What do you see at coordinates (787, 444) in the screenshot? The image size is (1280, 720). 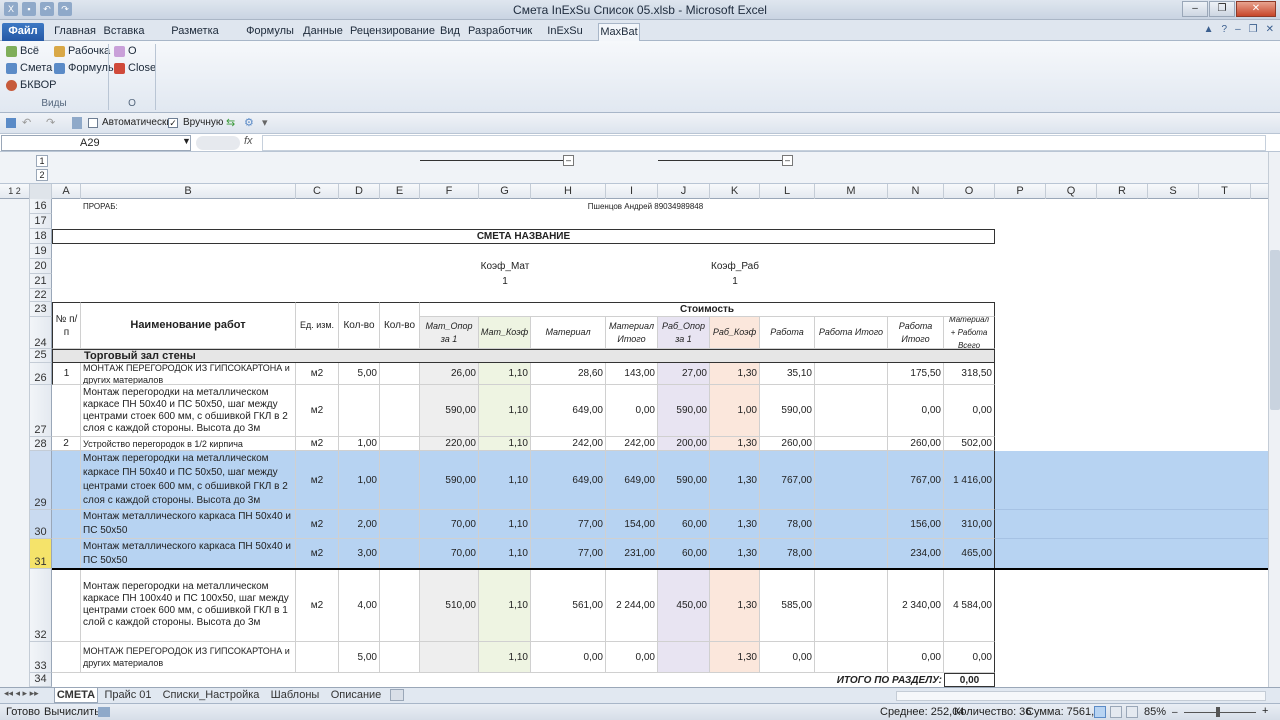 I see `cell-l: 260,00` at bounding box center [787, 444].